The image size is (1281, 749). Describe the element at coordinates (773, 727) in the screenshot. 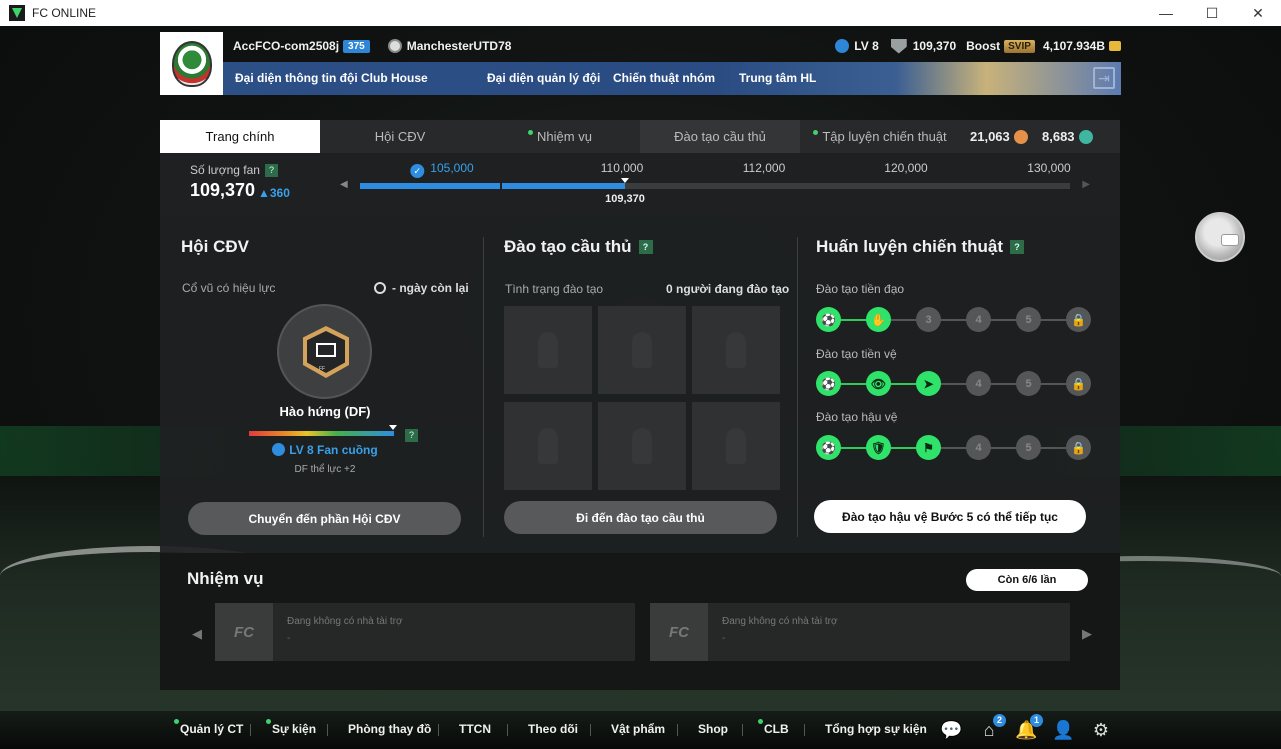

I see `bottom-nav-club: CLB` at that location.